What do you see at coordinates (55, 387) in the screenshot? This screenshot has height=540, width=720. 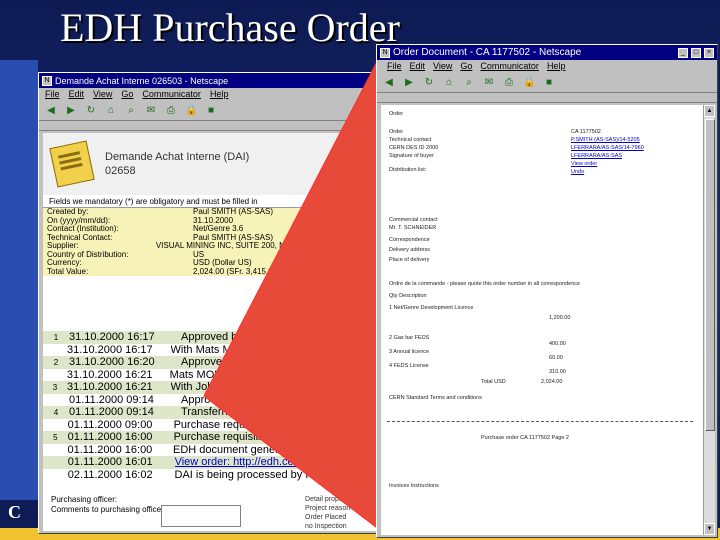 I see `status-step: 3` at bounding box center [55, 387].